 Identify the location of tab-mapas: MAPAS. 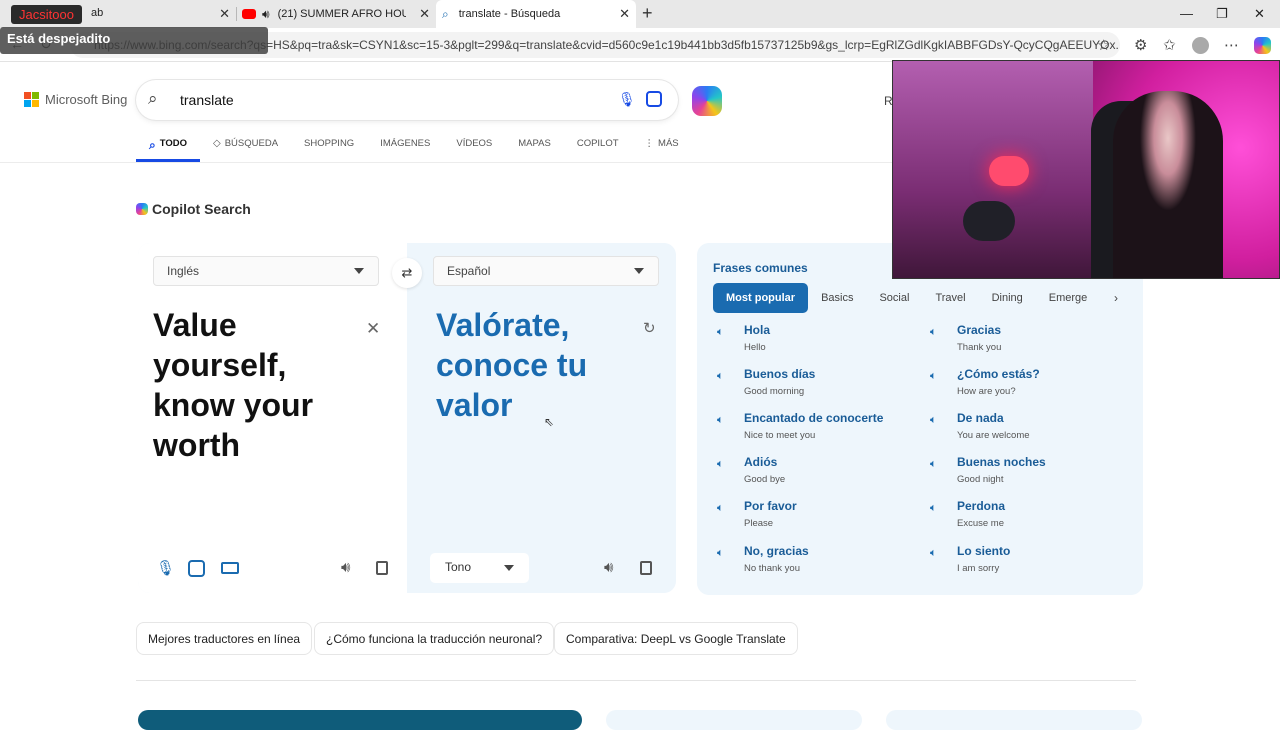
(534, 145).